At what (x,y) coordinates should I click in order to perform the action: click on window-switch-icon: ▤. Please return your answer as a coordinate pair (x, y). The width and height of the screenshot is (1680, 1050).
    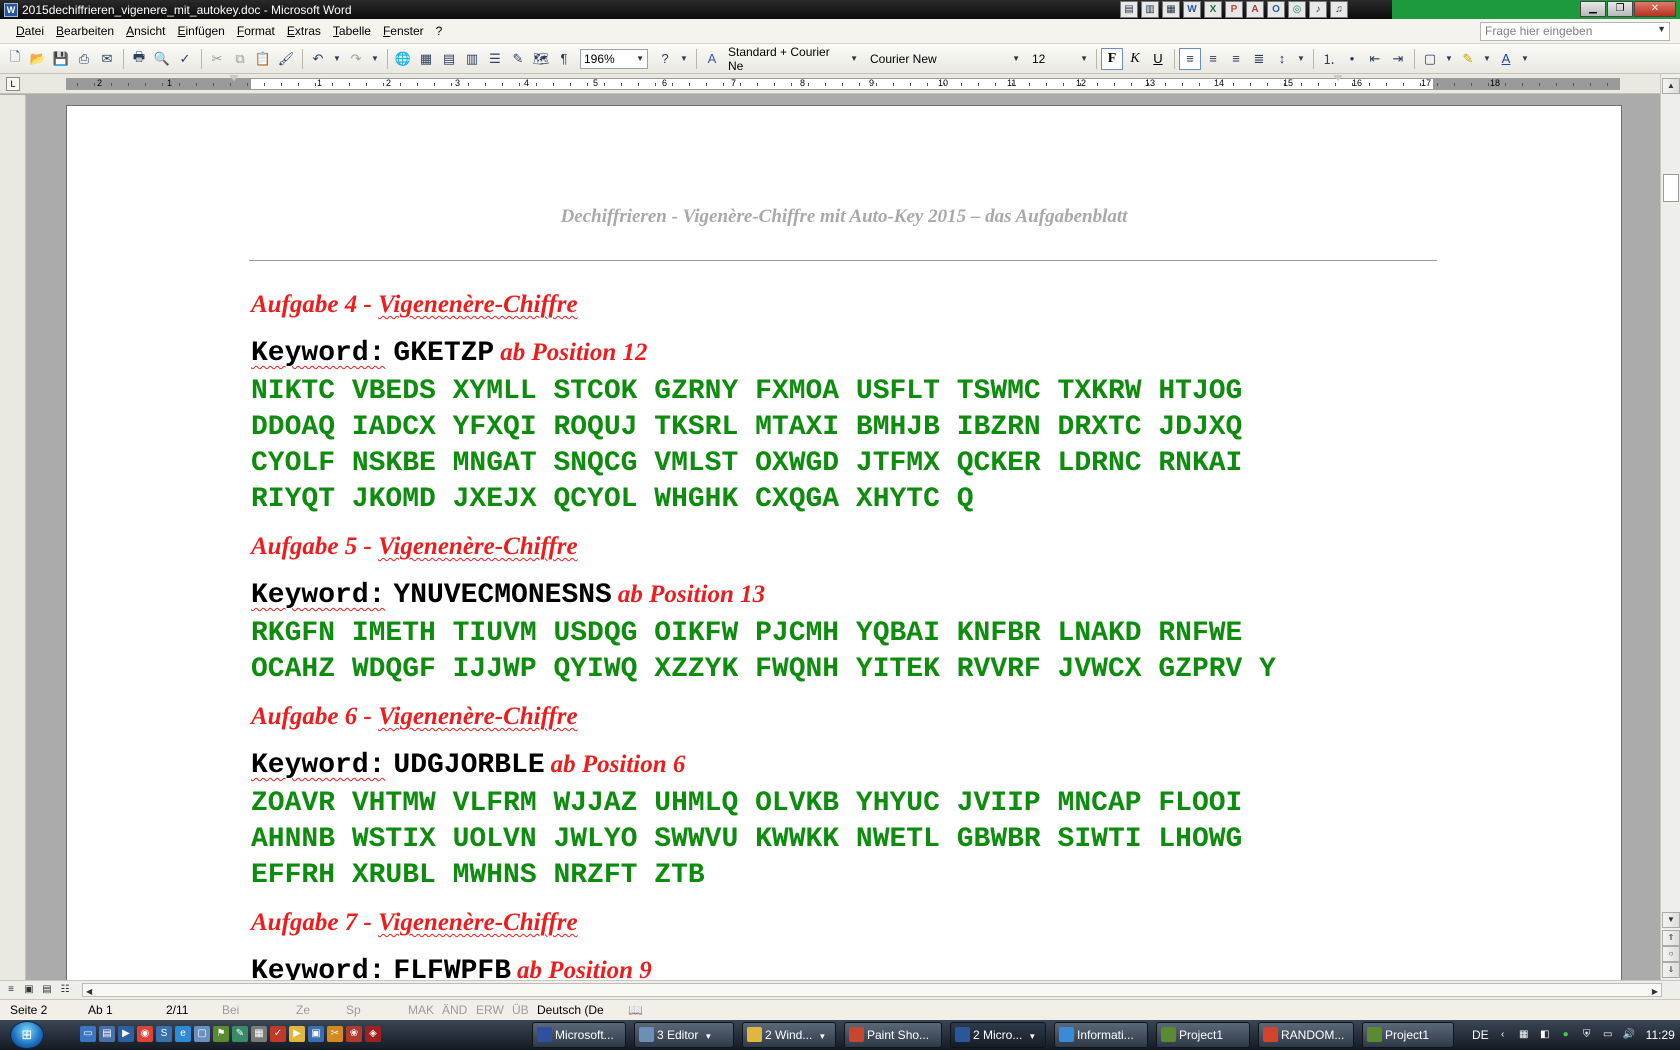
    Looking at the image, I should click on (107, 1034).